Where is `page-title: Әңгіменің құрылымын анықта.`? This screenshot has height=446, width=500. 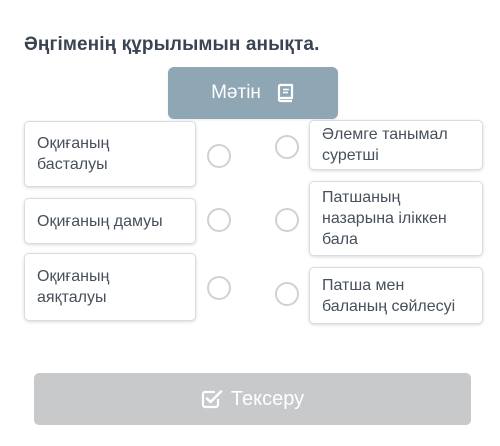
page-title: Әңгіменің құрылымын анықта. is located at coordinates (172, 44).